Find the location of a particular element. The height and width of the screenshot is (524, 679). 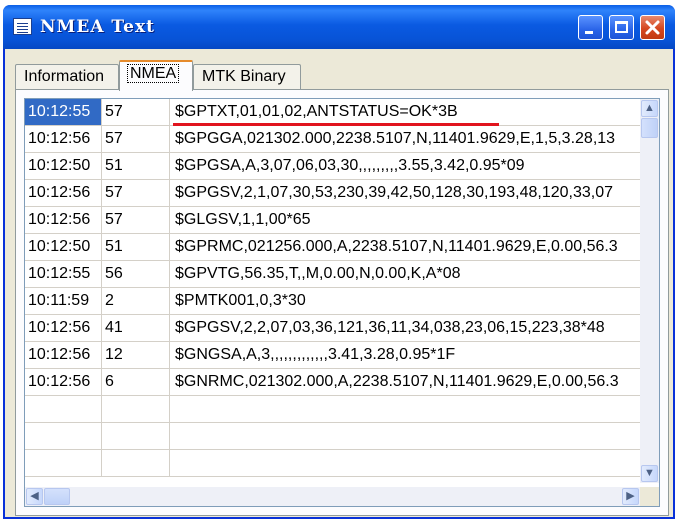

vertical-scroll-thumb is located at coordinates (649, 128).